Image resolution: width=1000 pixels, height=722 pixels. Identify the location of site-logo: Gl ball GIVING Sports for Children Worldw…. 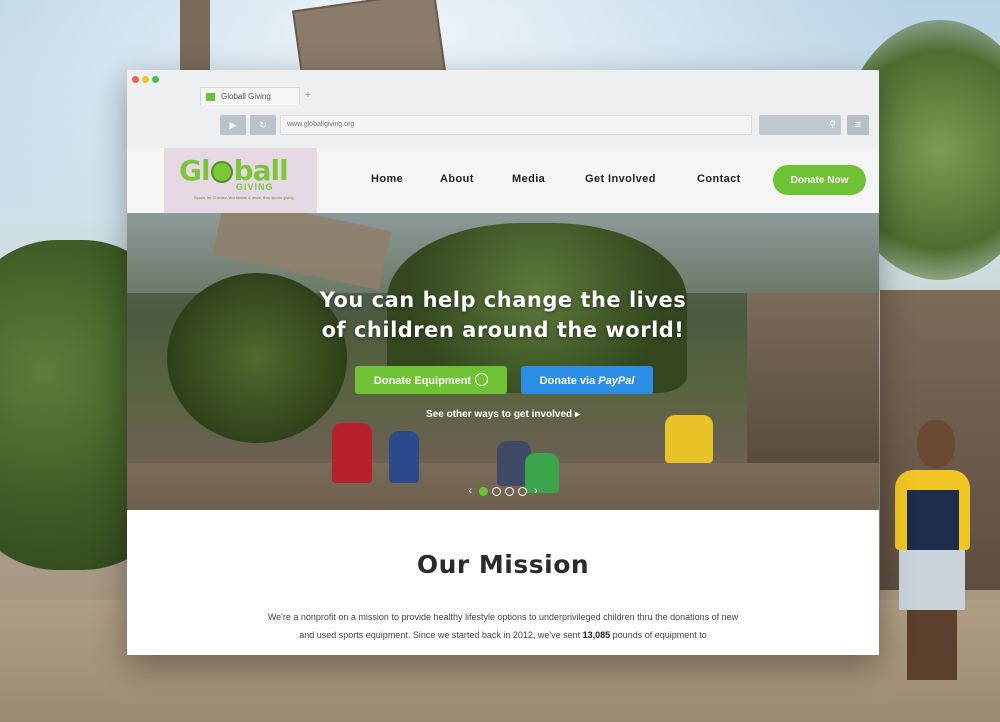
(240, 183).